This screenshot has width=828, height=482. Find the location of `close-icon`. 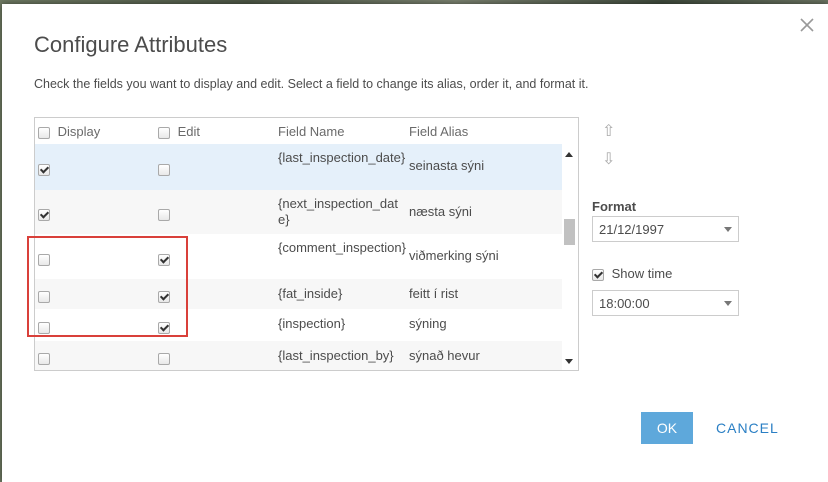

close-icon is located at coordinates (807, 25).